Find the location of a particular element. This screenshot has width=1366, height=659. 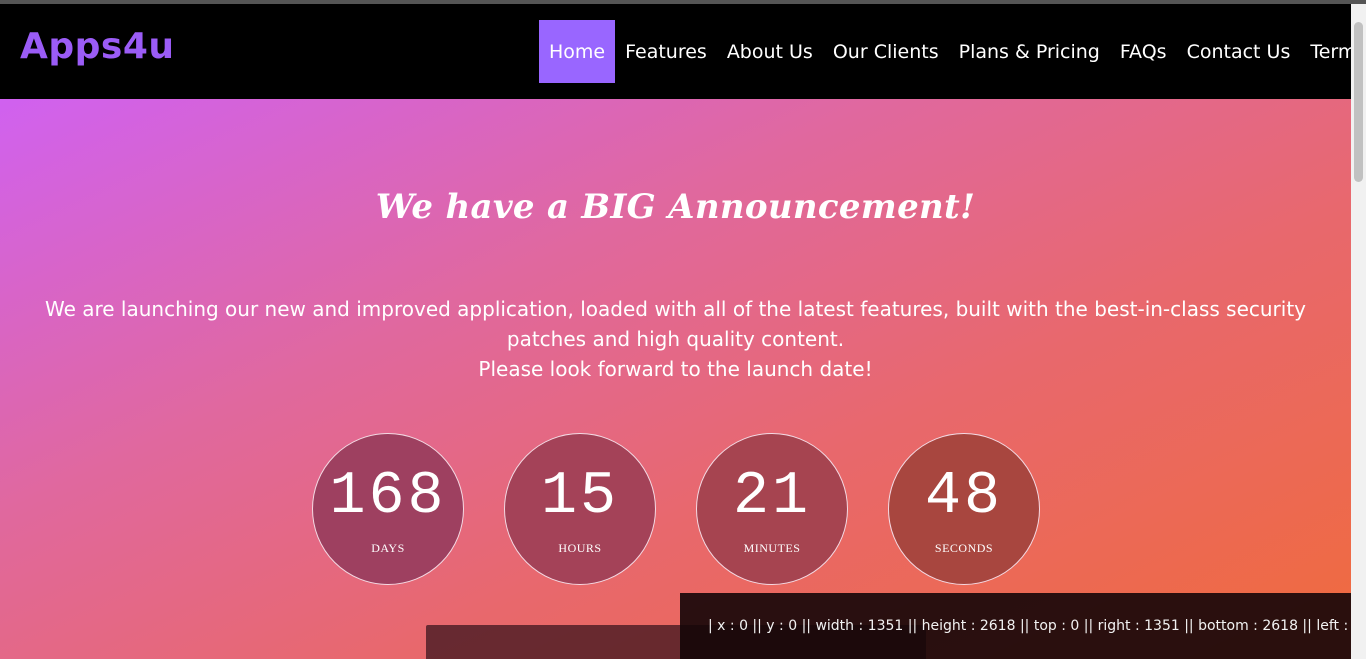

nav-home: Home is located at coordinates (577, 51).